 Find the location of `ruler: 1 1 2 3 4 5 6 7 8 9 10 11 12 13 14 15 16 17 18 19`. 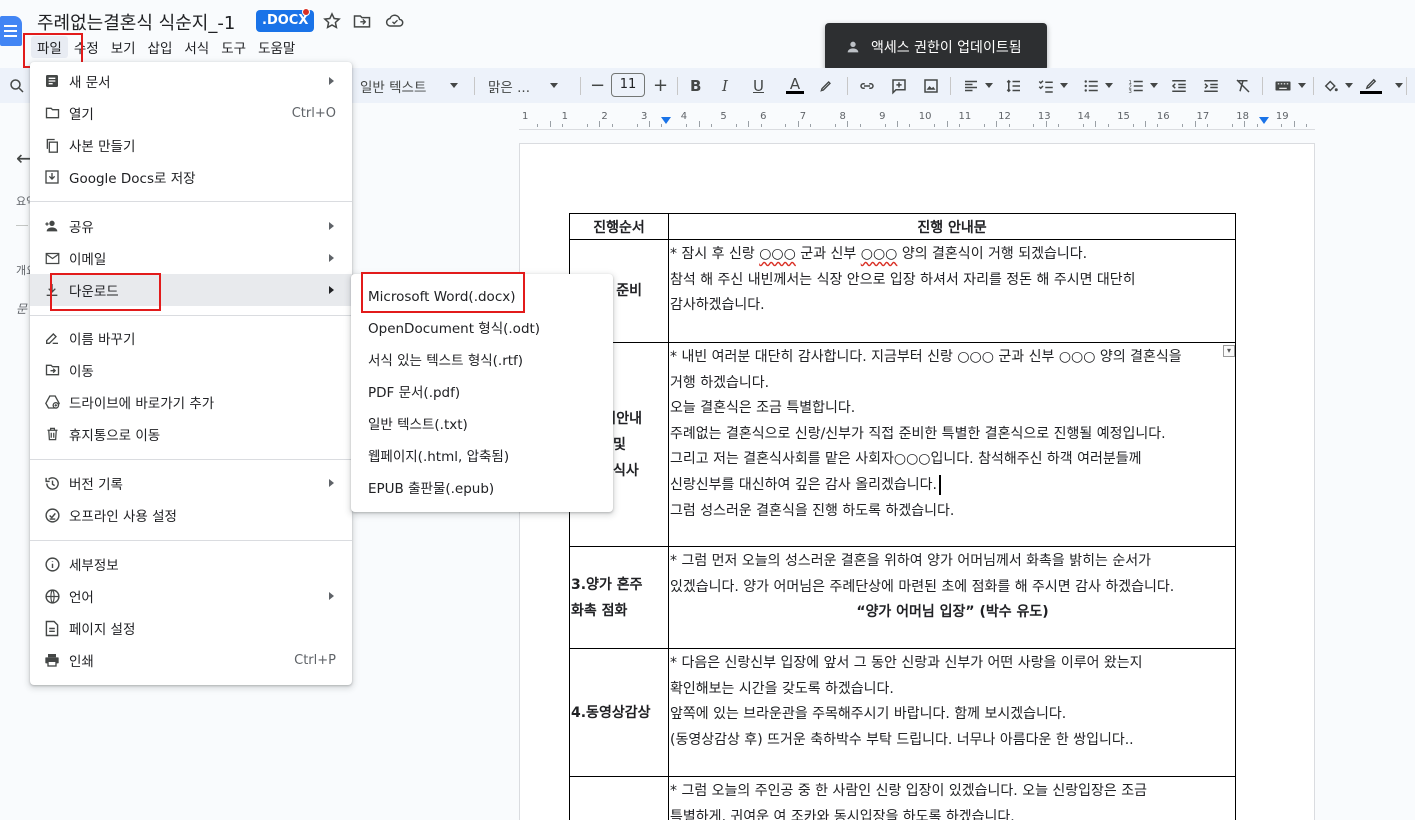

ruler: 1 1 2 3 4 5 6 7 8 9 10 11 12 13 14 15 16 17 18 19 is located at coordinates (917, 120).